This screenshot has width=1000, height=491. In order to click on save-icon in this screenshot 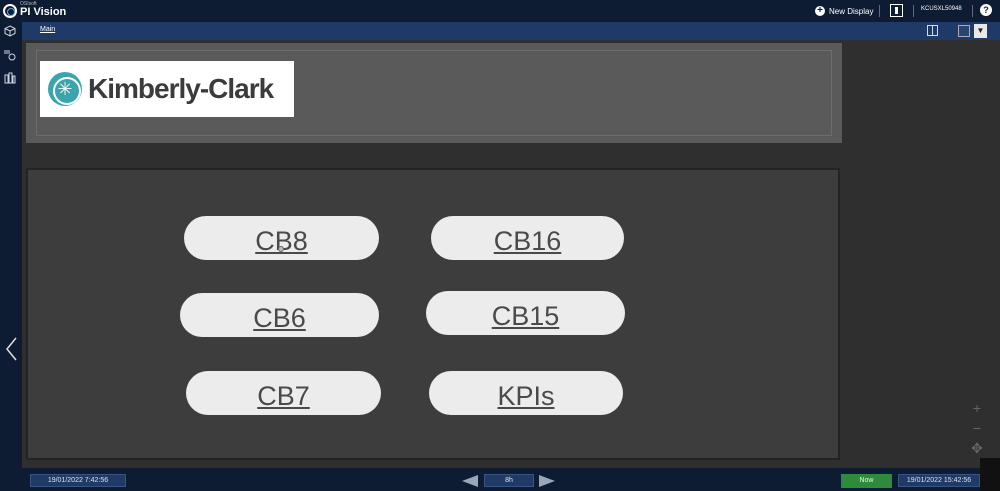, I will do `click(964, 31)`.